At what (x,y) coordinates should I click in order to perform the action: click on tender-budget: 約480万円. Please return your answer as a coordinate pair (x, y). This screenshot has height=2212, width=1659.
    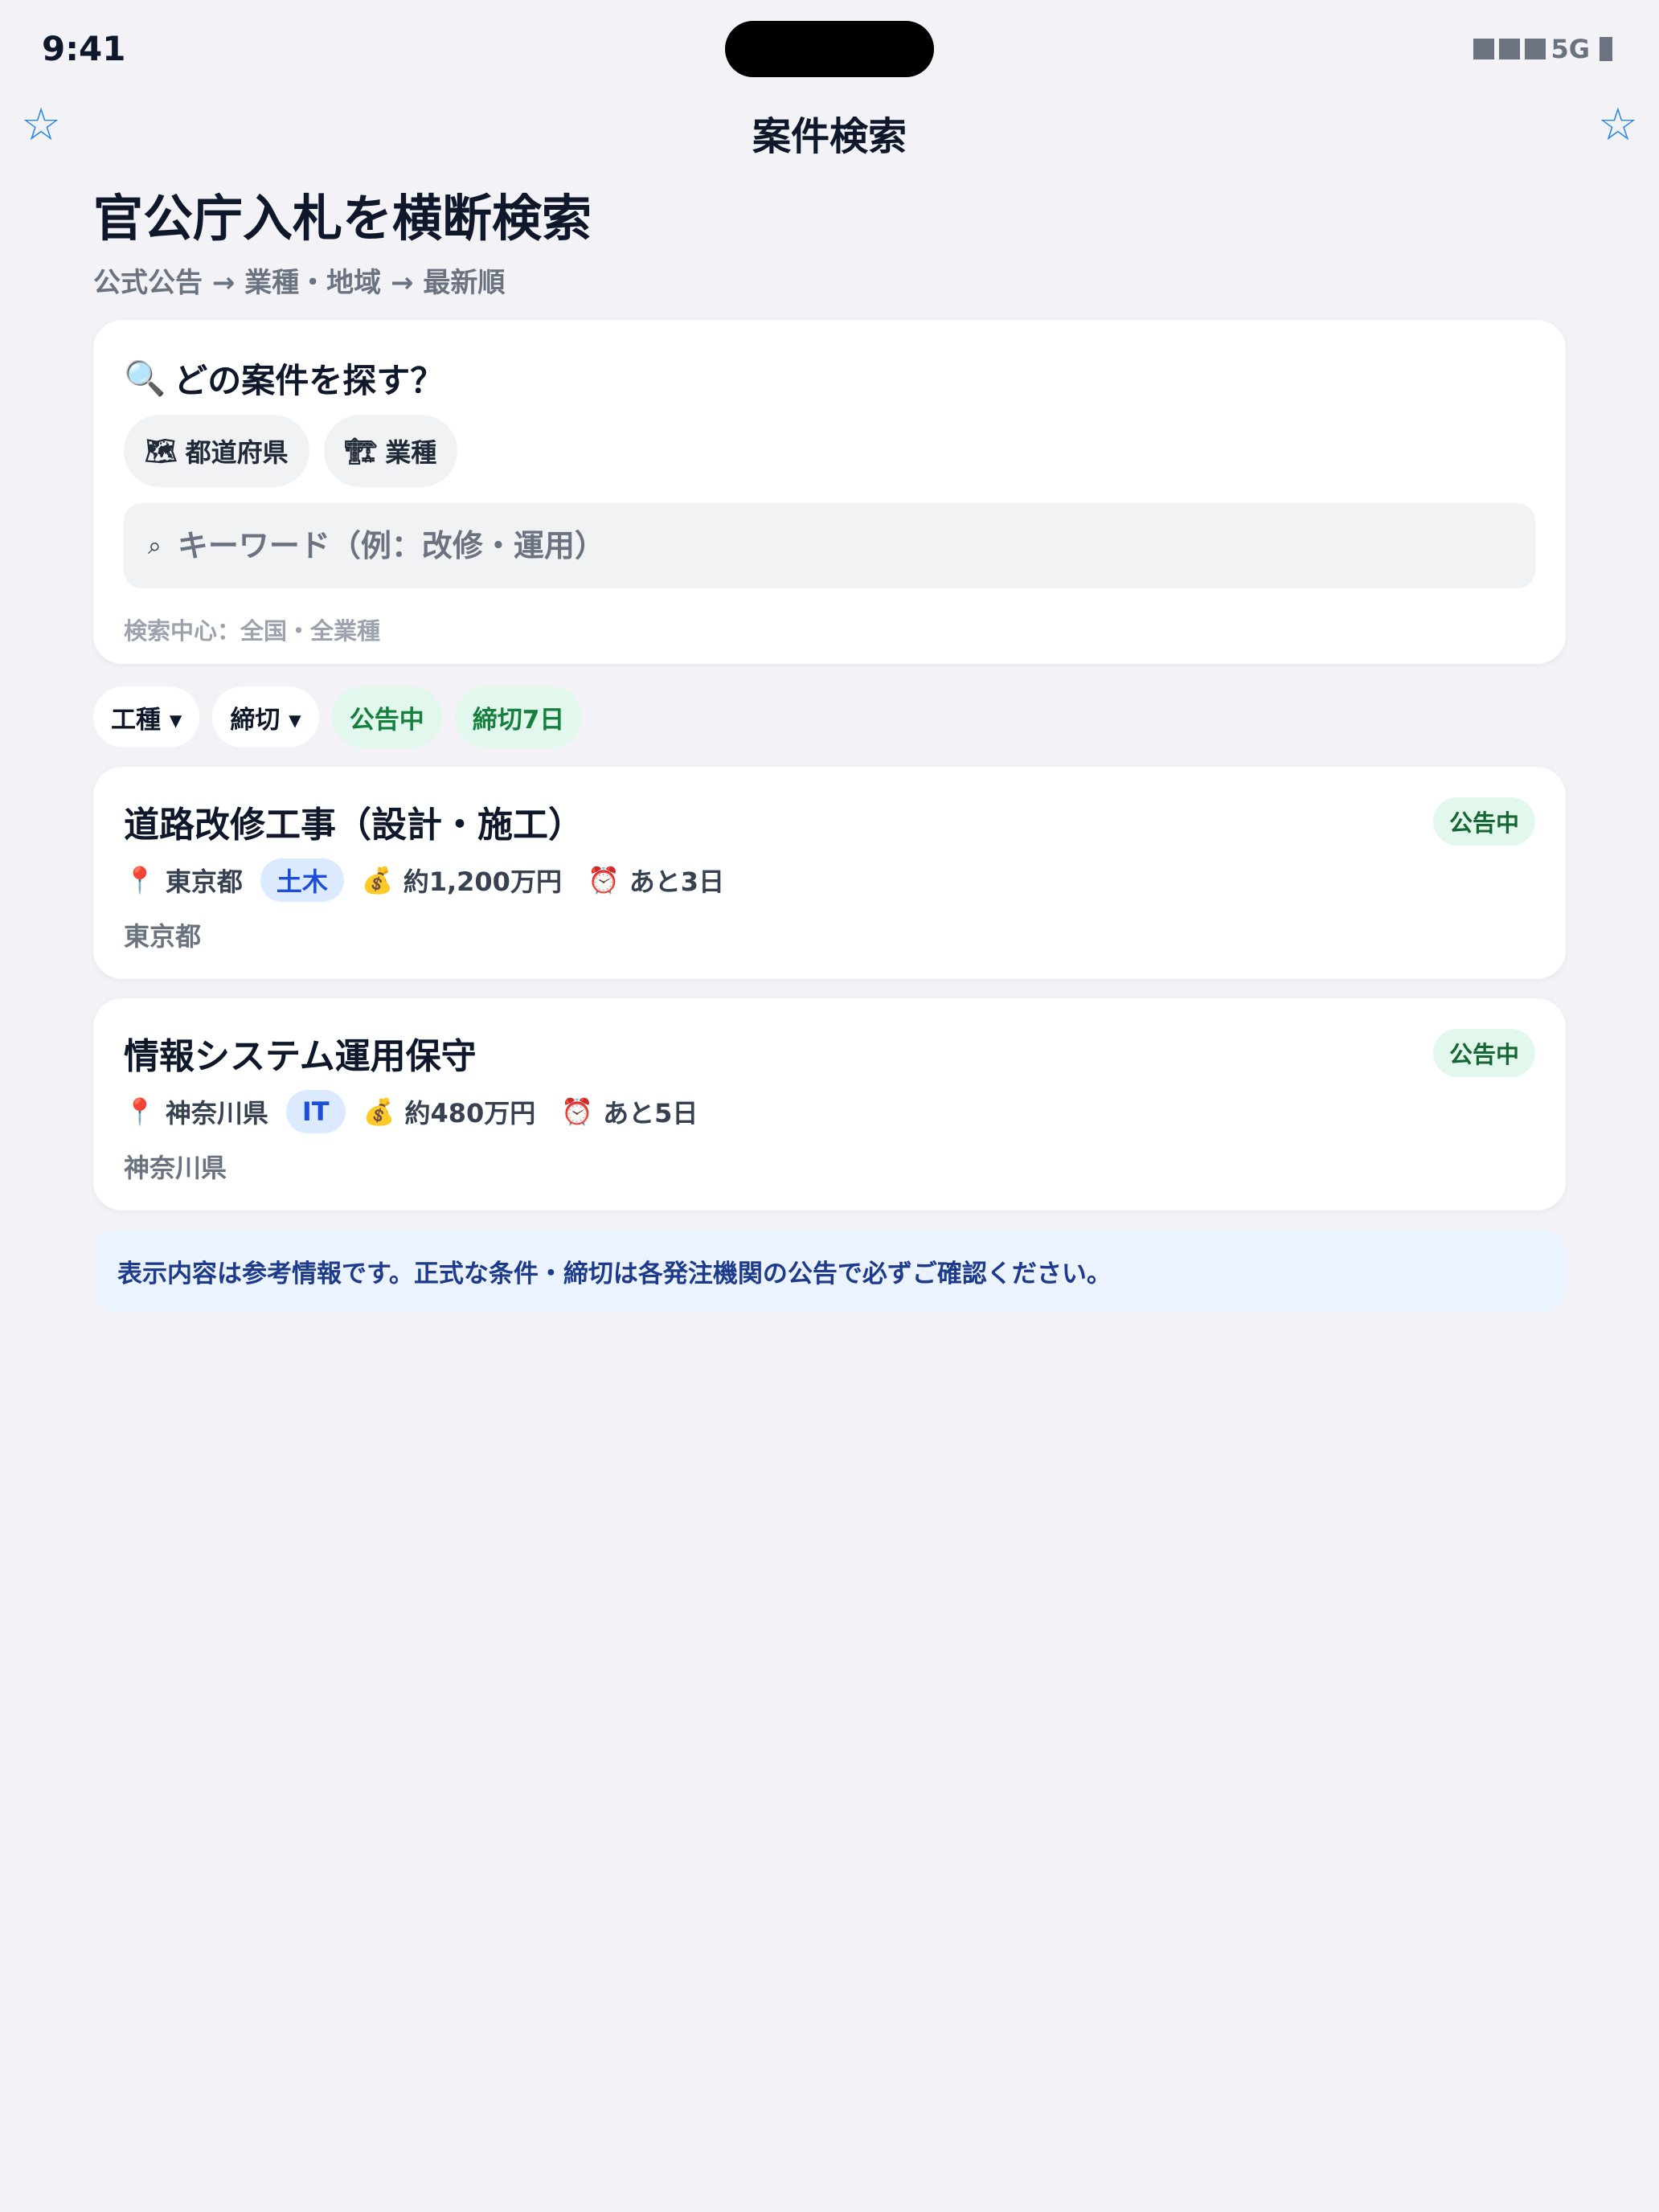
    Looking at the image, I should click on (470, 1113).